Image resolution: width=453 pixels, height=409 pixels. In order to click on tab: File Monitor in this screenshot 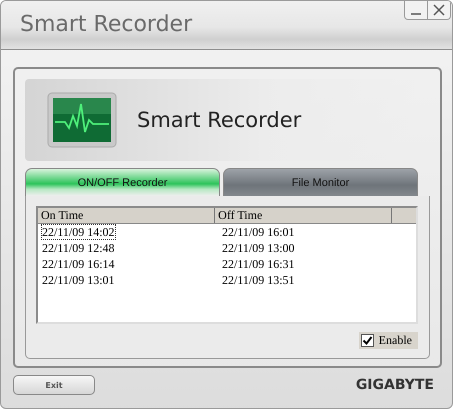, I will do `click(320, 182)`.